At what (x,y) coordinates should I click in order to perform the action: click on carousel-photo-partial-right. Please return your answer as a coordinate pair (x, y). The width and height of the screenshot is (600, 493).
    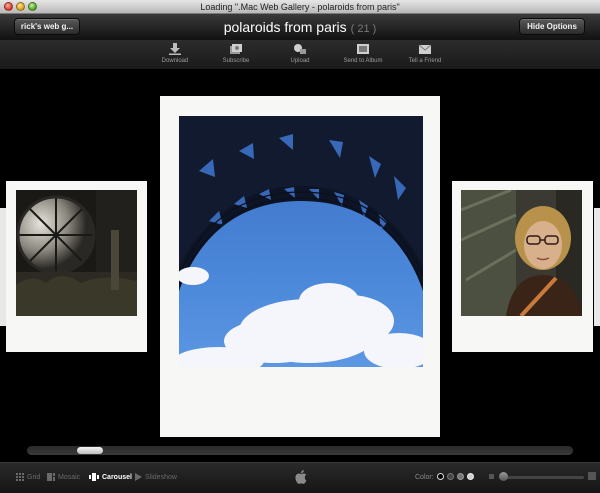
    Looking at the image, I should click on (597, 267).